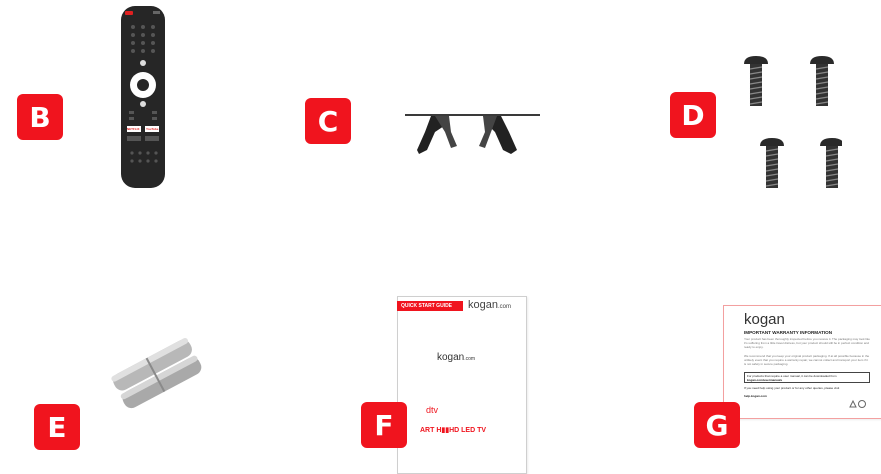 The height and width of the screenshot is (474, 881). Describe the element at coordinates (453, 430) in the screenshot. I see `quick-start-product-title: ART H▮▮HD LED TV` at that location.